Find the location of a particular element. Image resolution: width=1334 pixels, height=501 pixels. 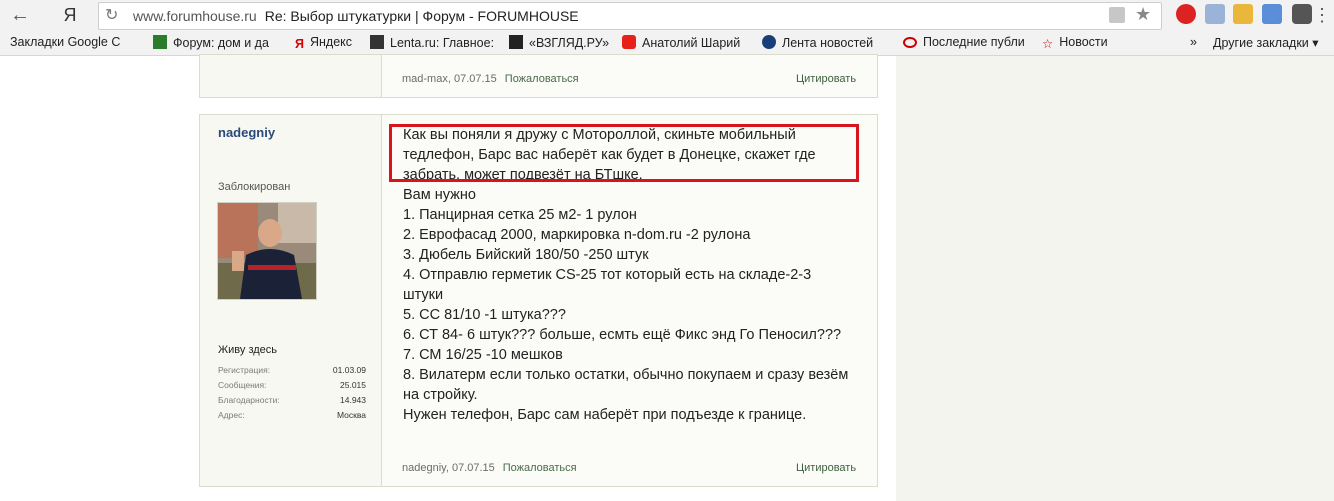

bookmark-label: Форум: дом и да is located at coordinates (221, 43).